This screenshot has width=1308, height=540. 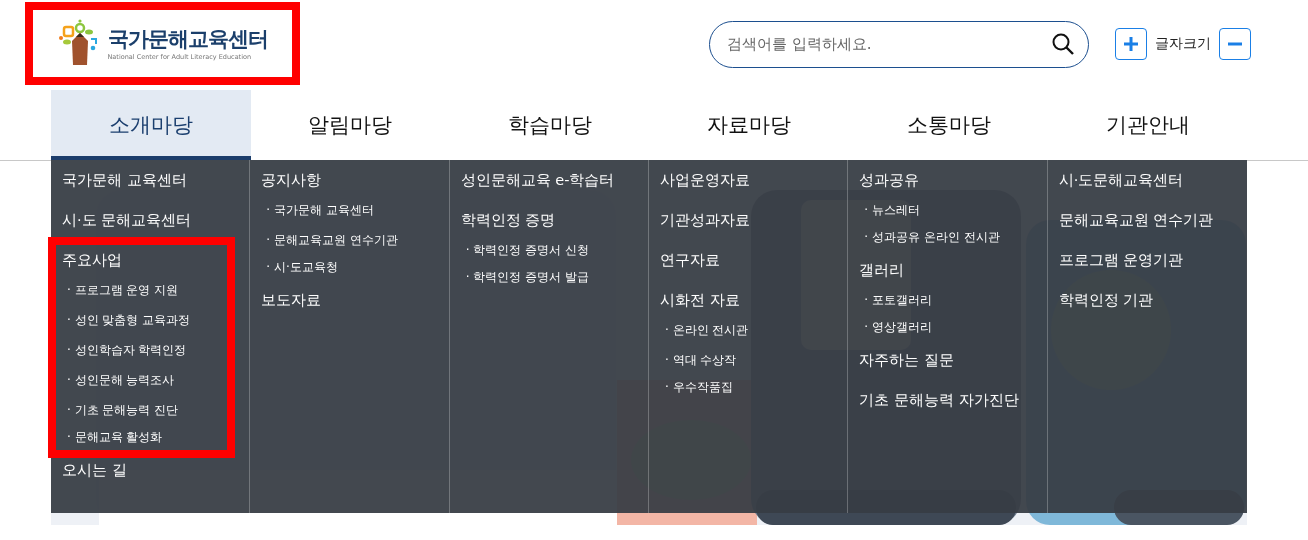 I want to click on submenu-link: · 성인학습자 학력인정, so click(x=124, y=350).